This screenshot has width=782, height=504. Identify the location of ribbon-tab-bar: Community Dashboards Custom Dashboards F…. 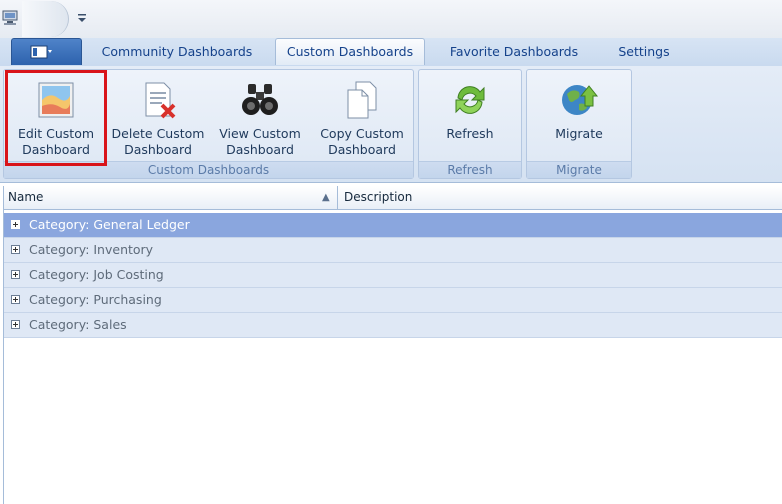
(391, 52).